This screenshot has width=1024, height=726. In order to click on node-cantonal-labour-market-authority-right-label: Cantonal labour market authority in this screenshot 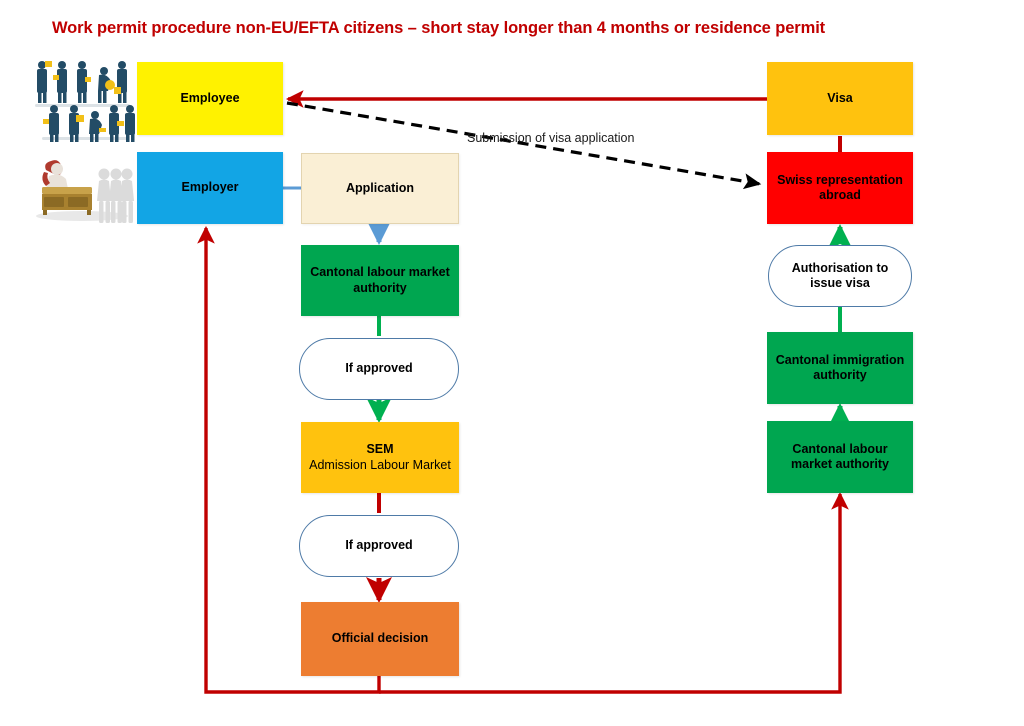, I will do `click(840, 456)`.